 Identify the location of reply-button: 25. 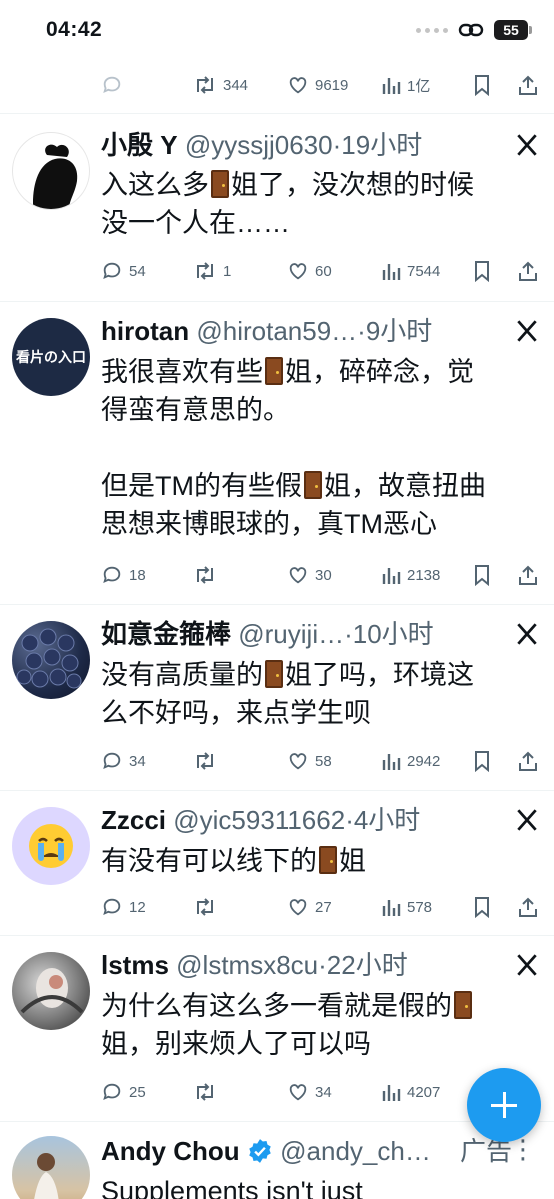
(123, 1092).